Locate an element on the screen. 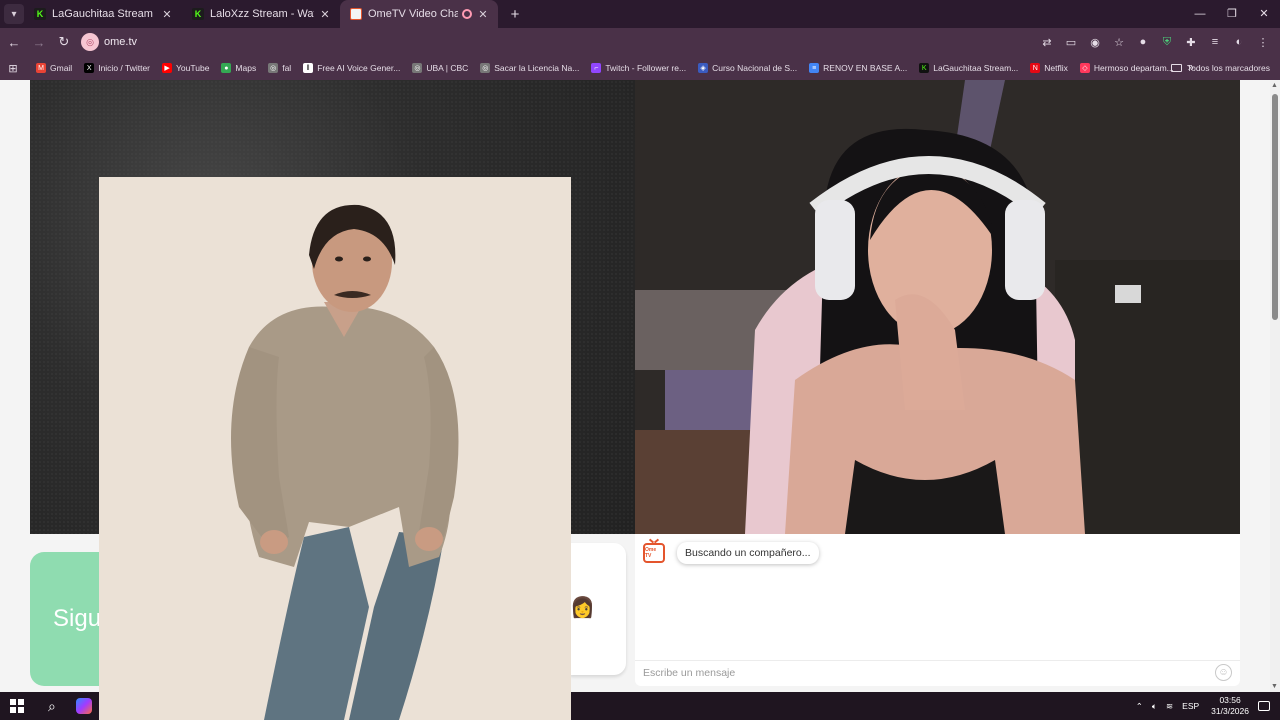 The image size is (1280, 720). twitch-icon: ⌐ is located at coordinates (596, 68).